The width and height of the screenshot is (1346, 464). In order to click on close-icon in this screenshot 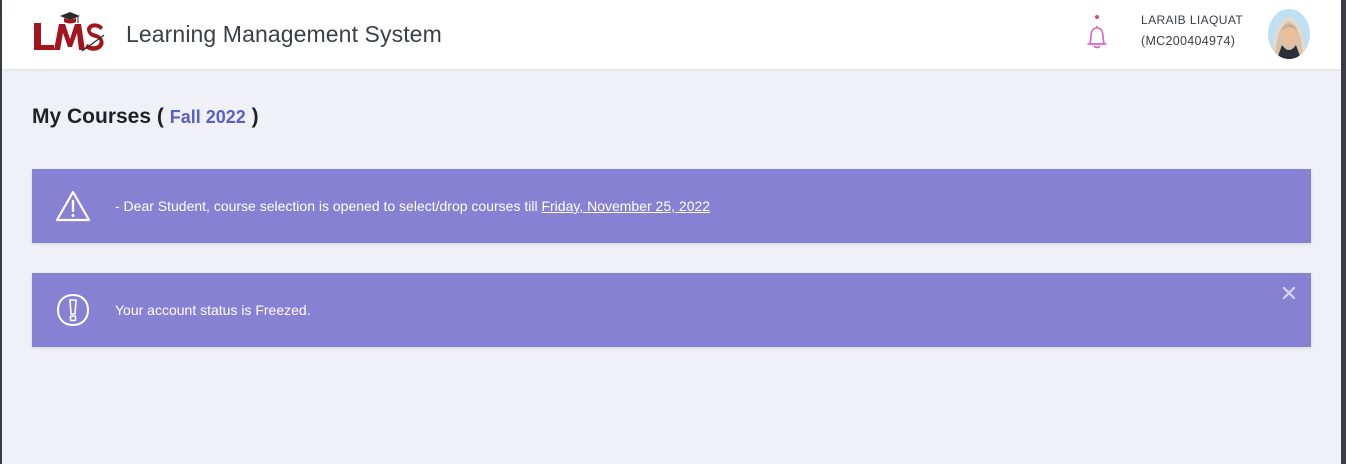, I will do `click(1289, 293)`.